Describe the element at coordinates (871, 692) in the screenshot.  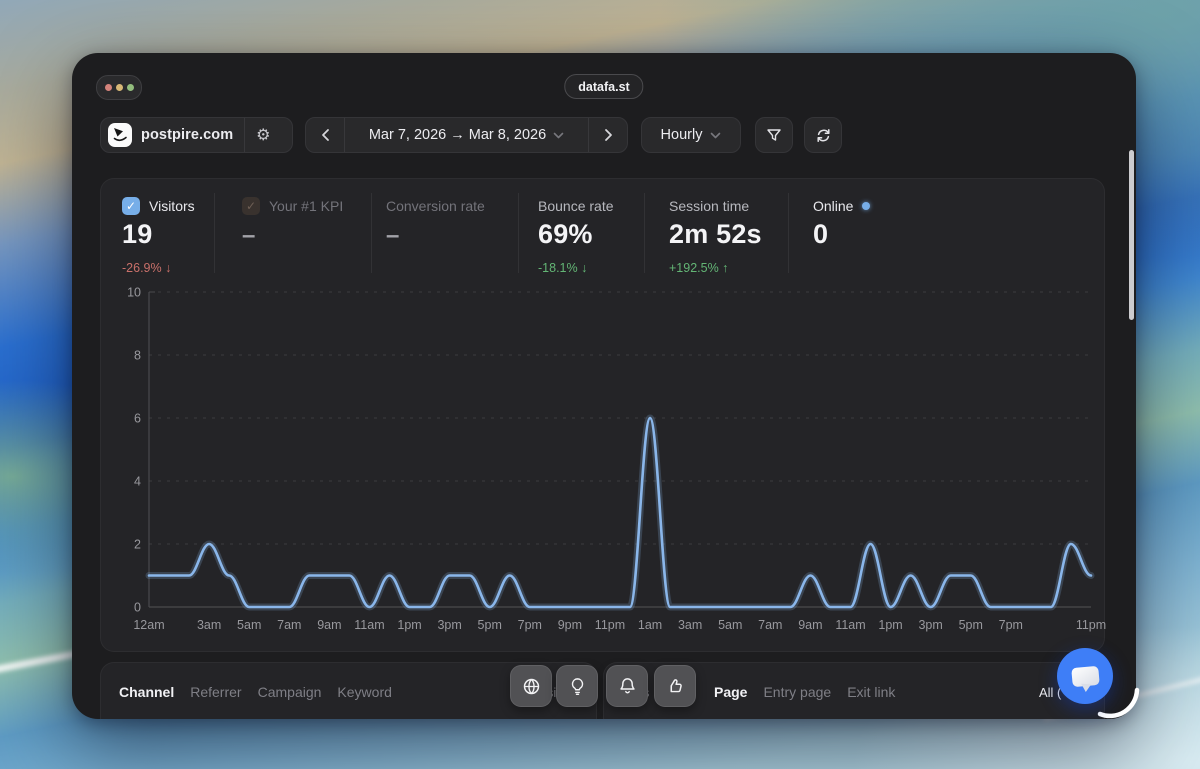
I see `tab-exit-link: Exit link` at that location.